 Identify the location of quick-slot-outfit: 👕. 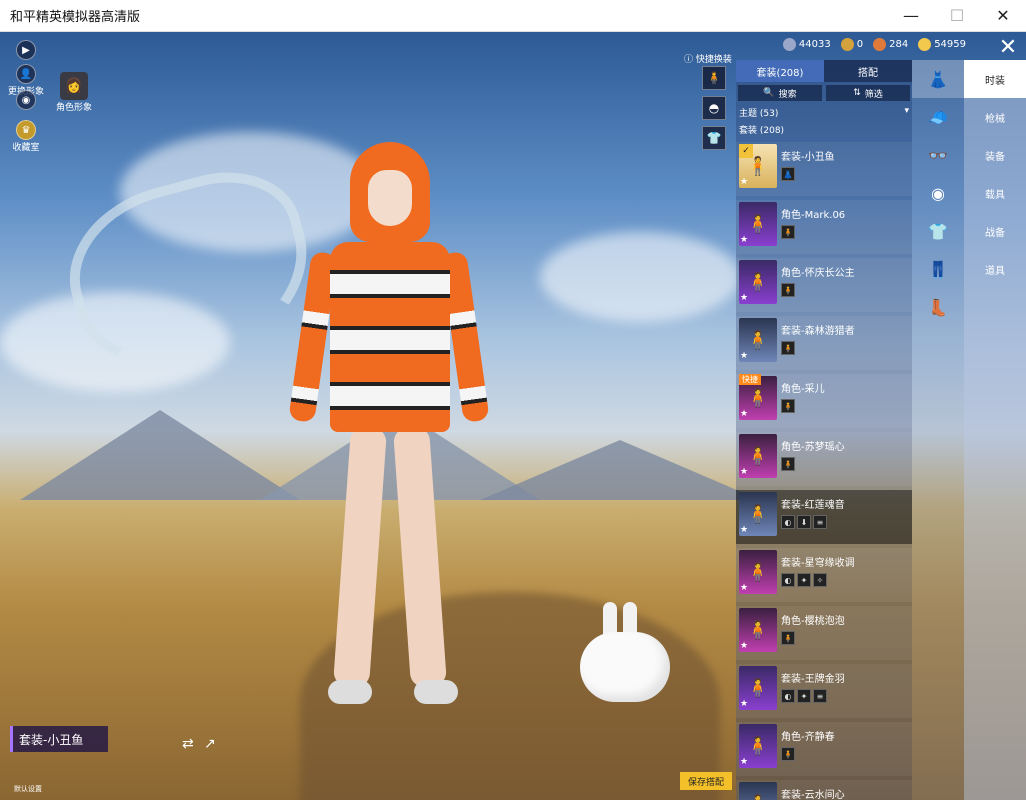
(714, 138).